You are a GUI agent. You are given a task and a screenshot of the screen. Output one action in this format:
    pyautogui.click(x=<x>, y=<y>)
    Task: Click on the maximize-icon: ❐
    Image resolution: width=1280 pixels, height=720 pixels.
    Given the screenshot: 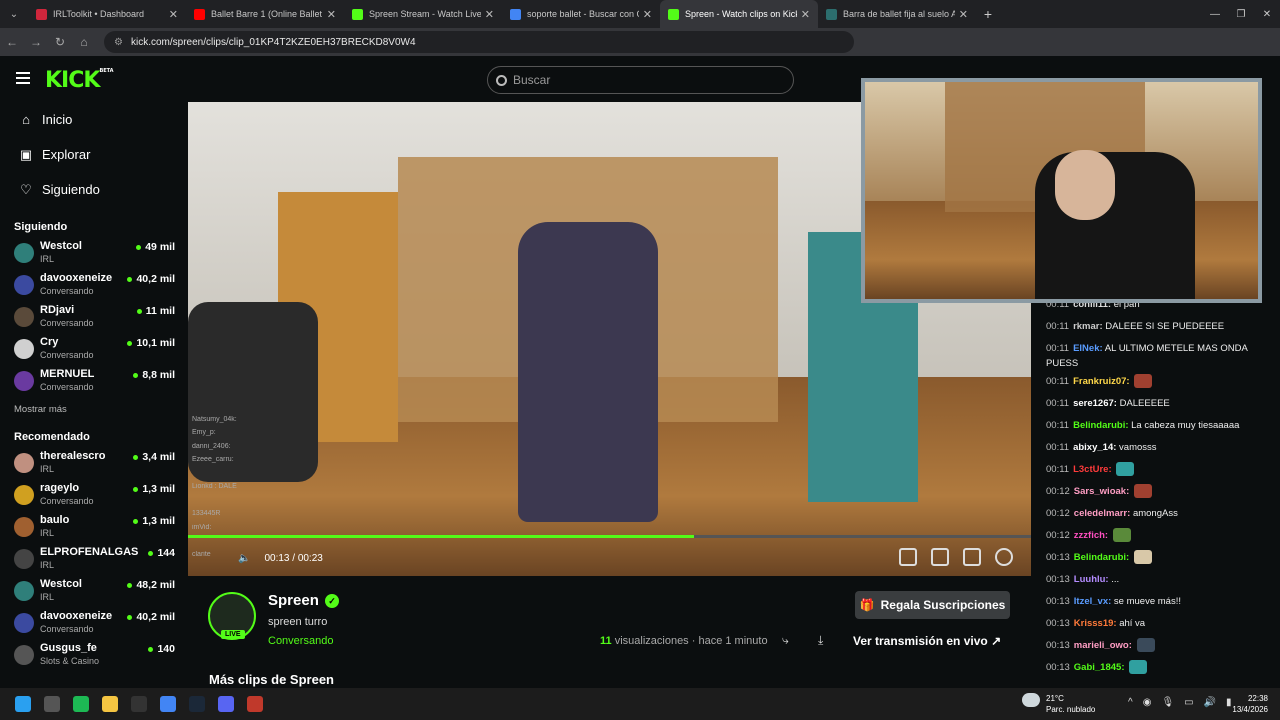 What is the action you would take?
    pyautogui.click(x=1241, y=14)
    